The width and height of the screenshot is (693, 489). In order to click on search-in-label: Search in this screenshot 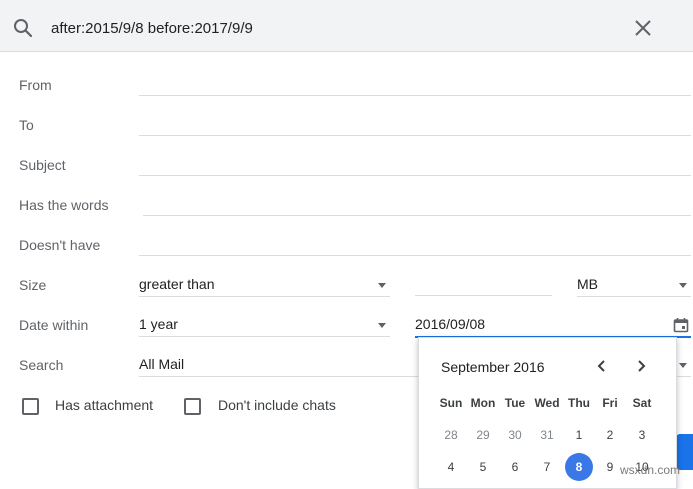, I will do `click(41, 365)`.